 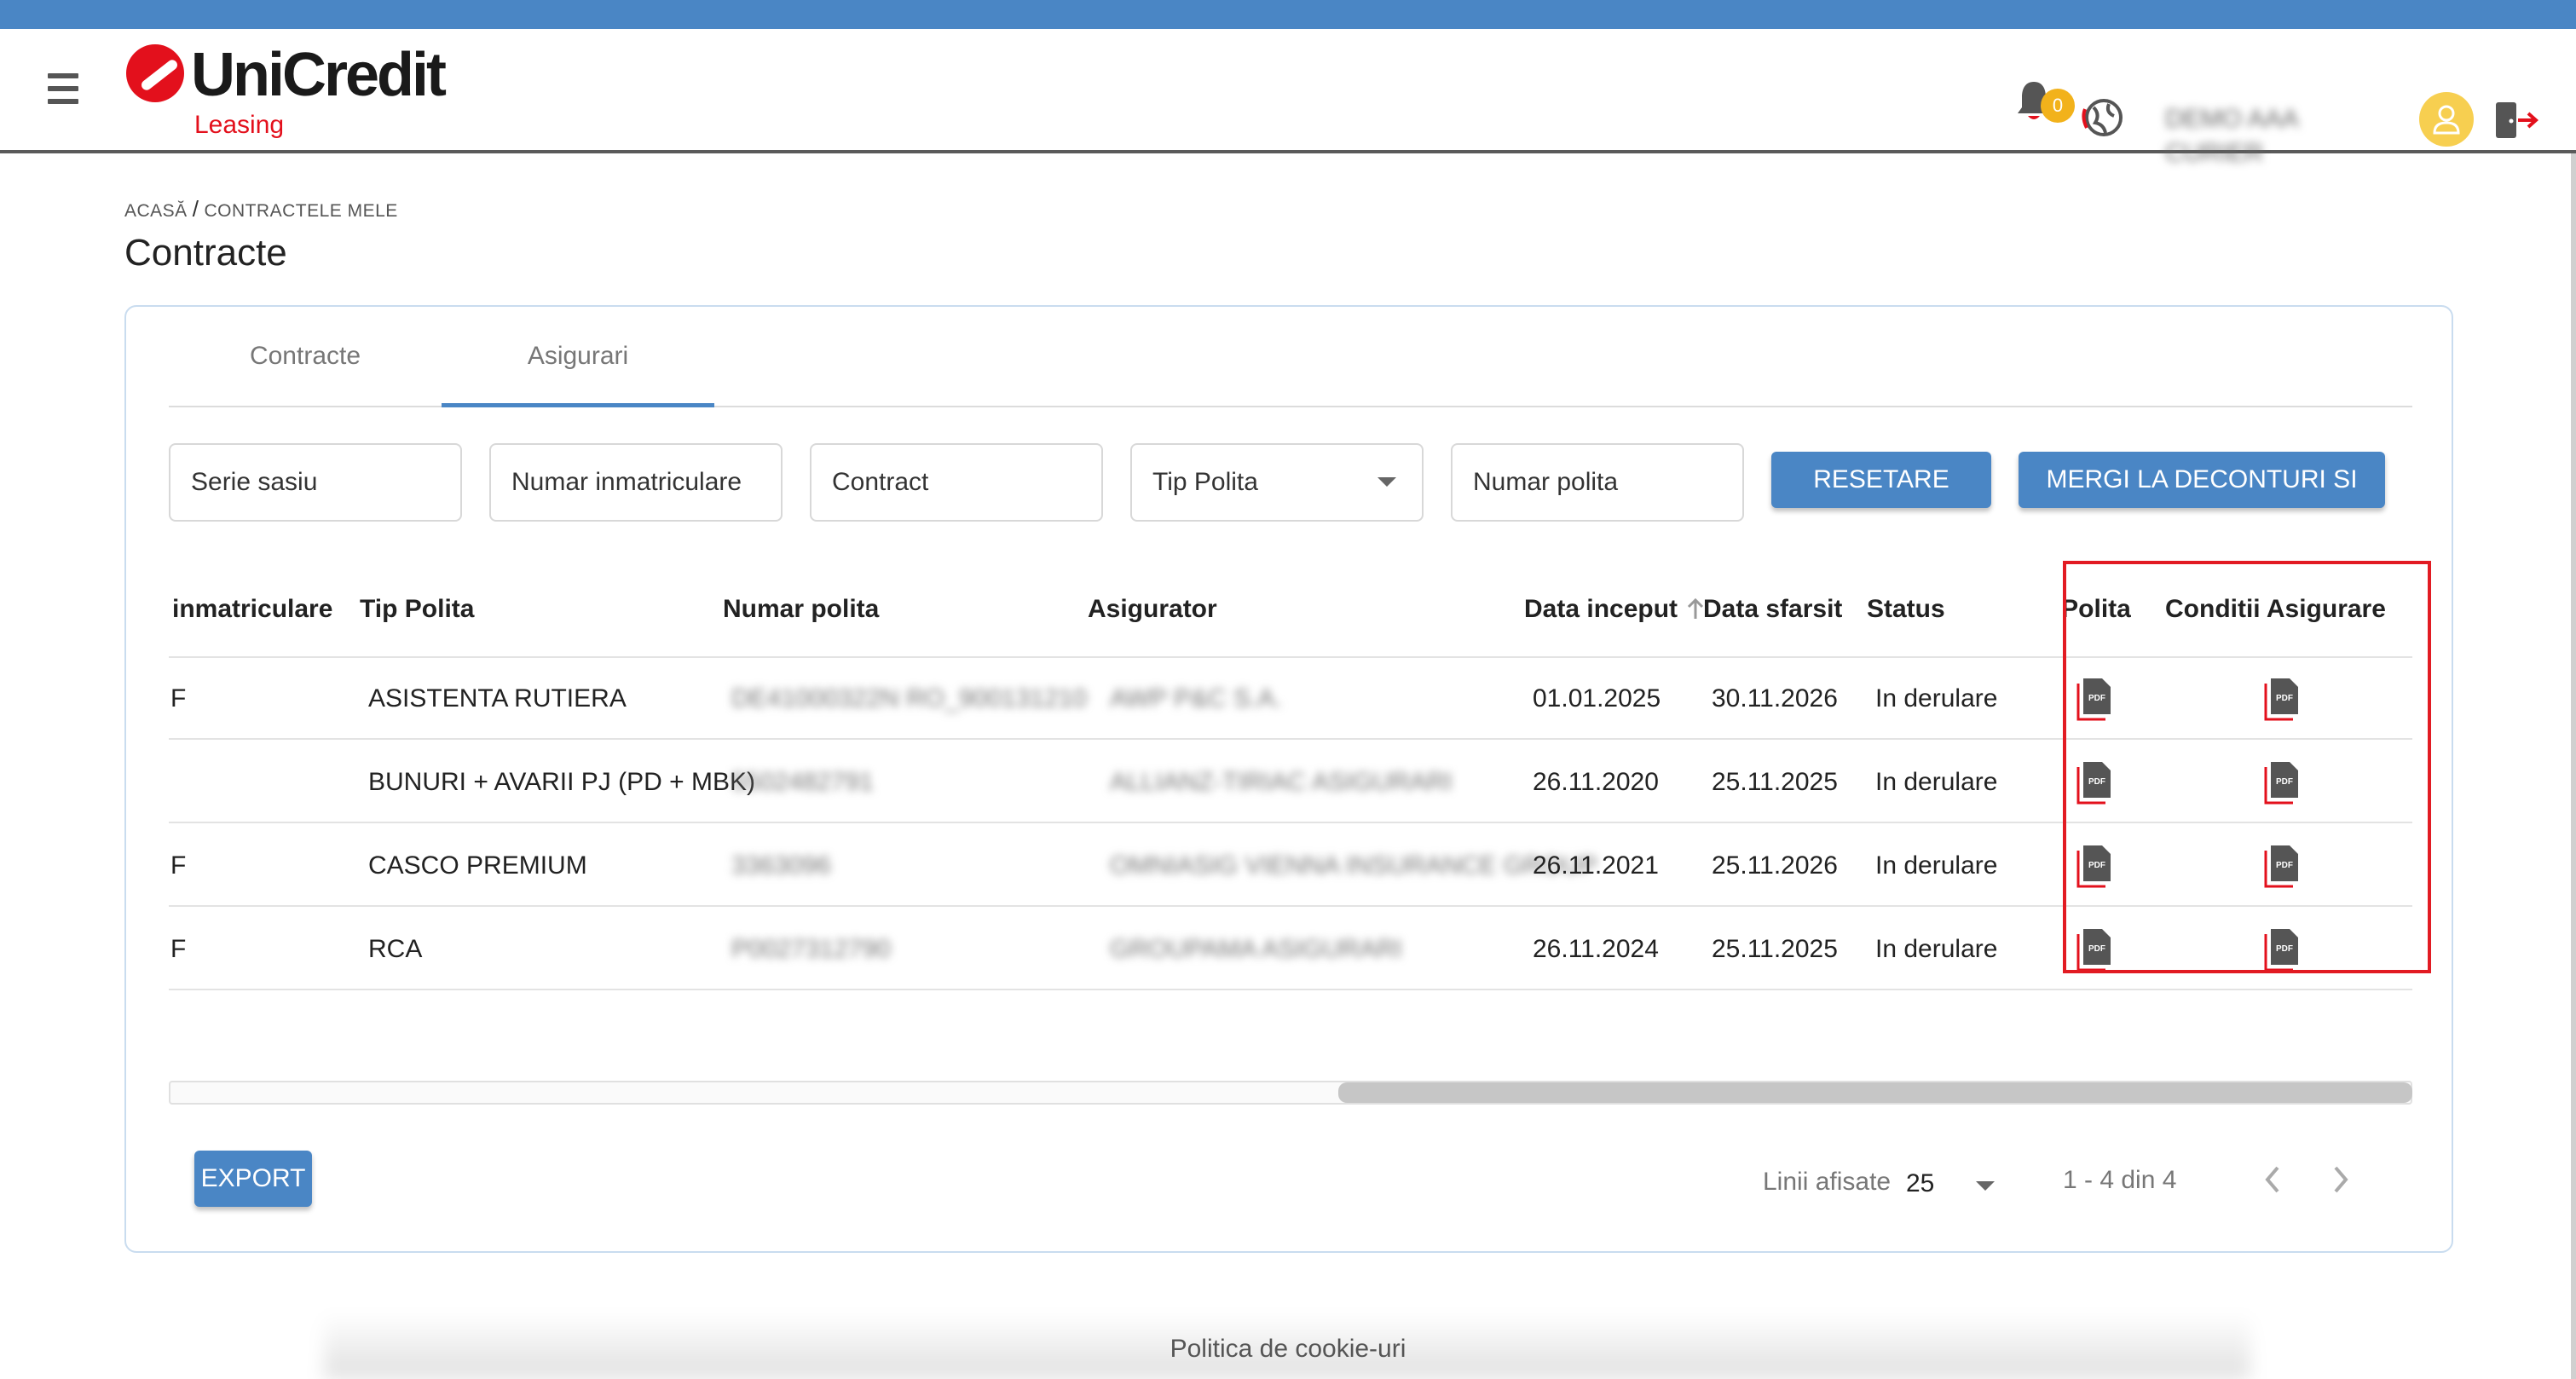 What do you see at coordinates (1597, 482) in the screenshot?
I see `numar-polita-input` at bounding box center [1597, 482].